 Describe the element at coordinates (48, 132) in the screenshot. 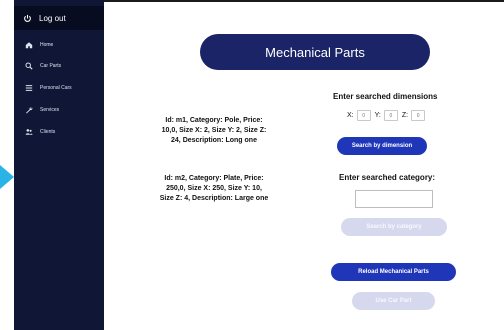

I see `sidebar-item-label: Clients` at that location.